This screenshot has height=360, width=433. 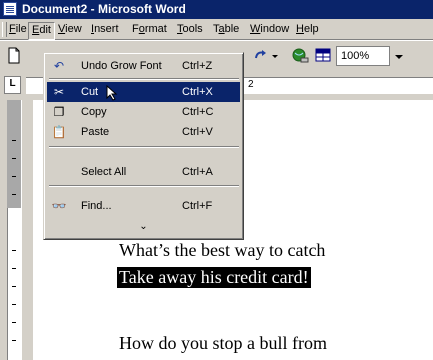 I want to click on table-icon, so click(x=323, y=55).